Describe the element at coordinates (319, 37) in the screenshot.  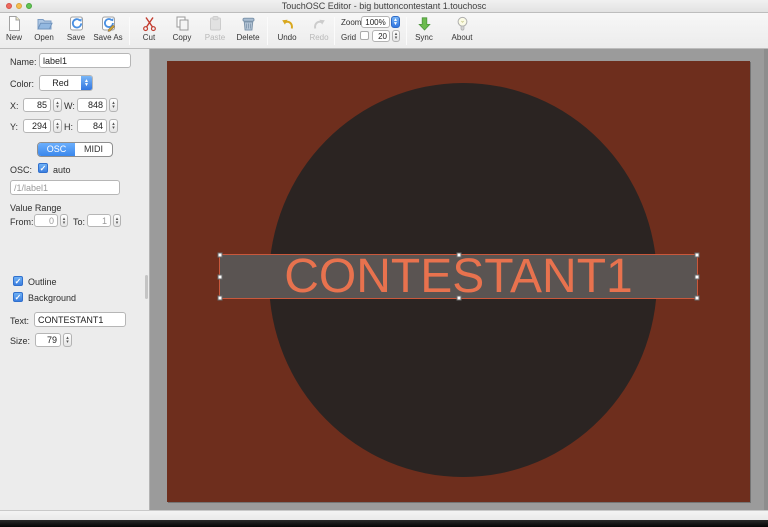
I see `toolbar-button-label: Redo` at that location.